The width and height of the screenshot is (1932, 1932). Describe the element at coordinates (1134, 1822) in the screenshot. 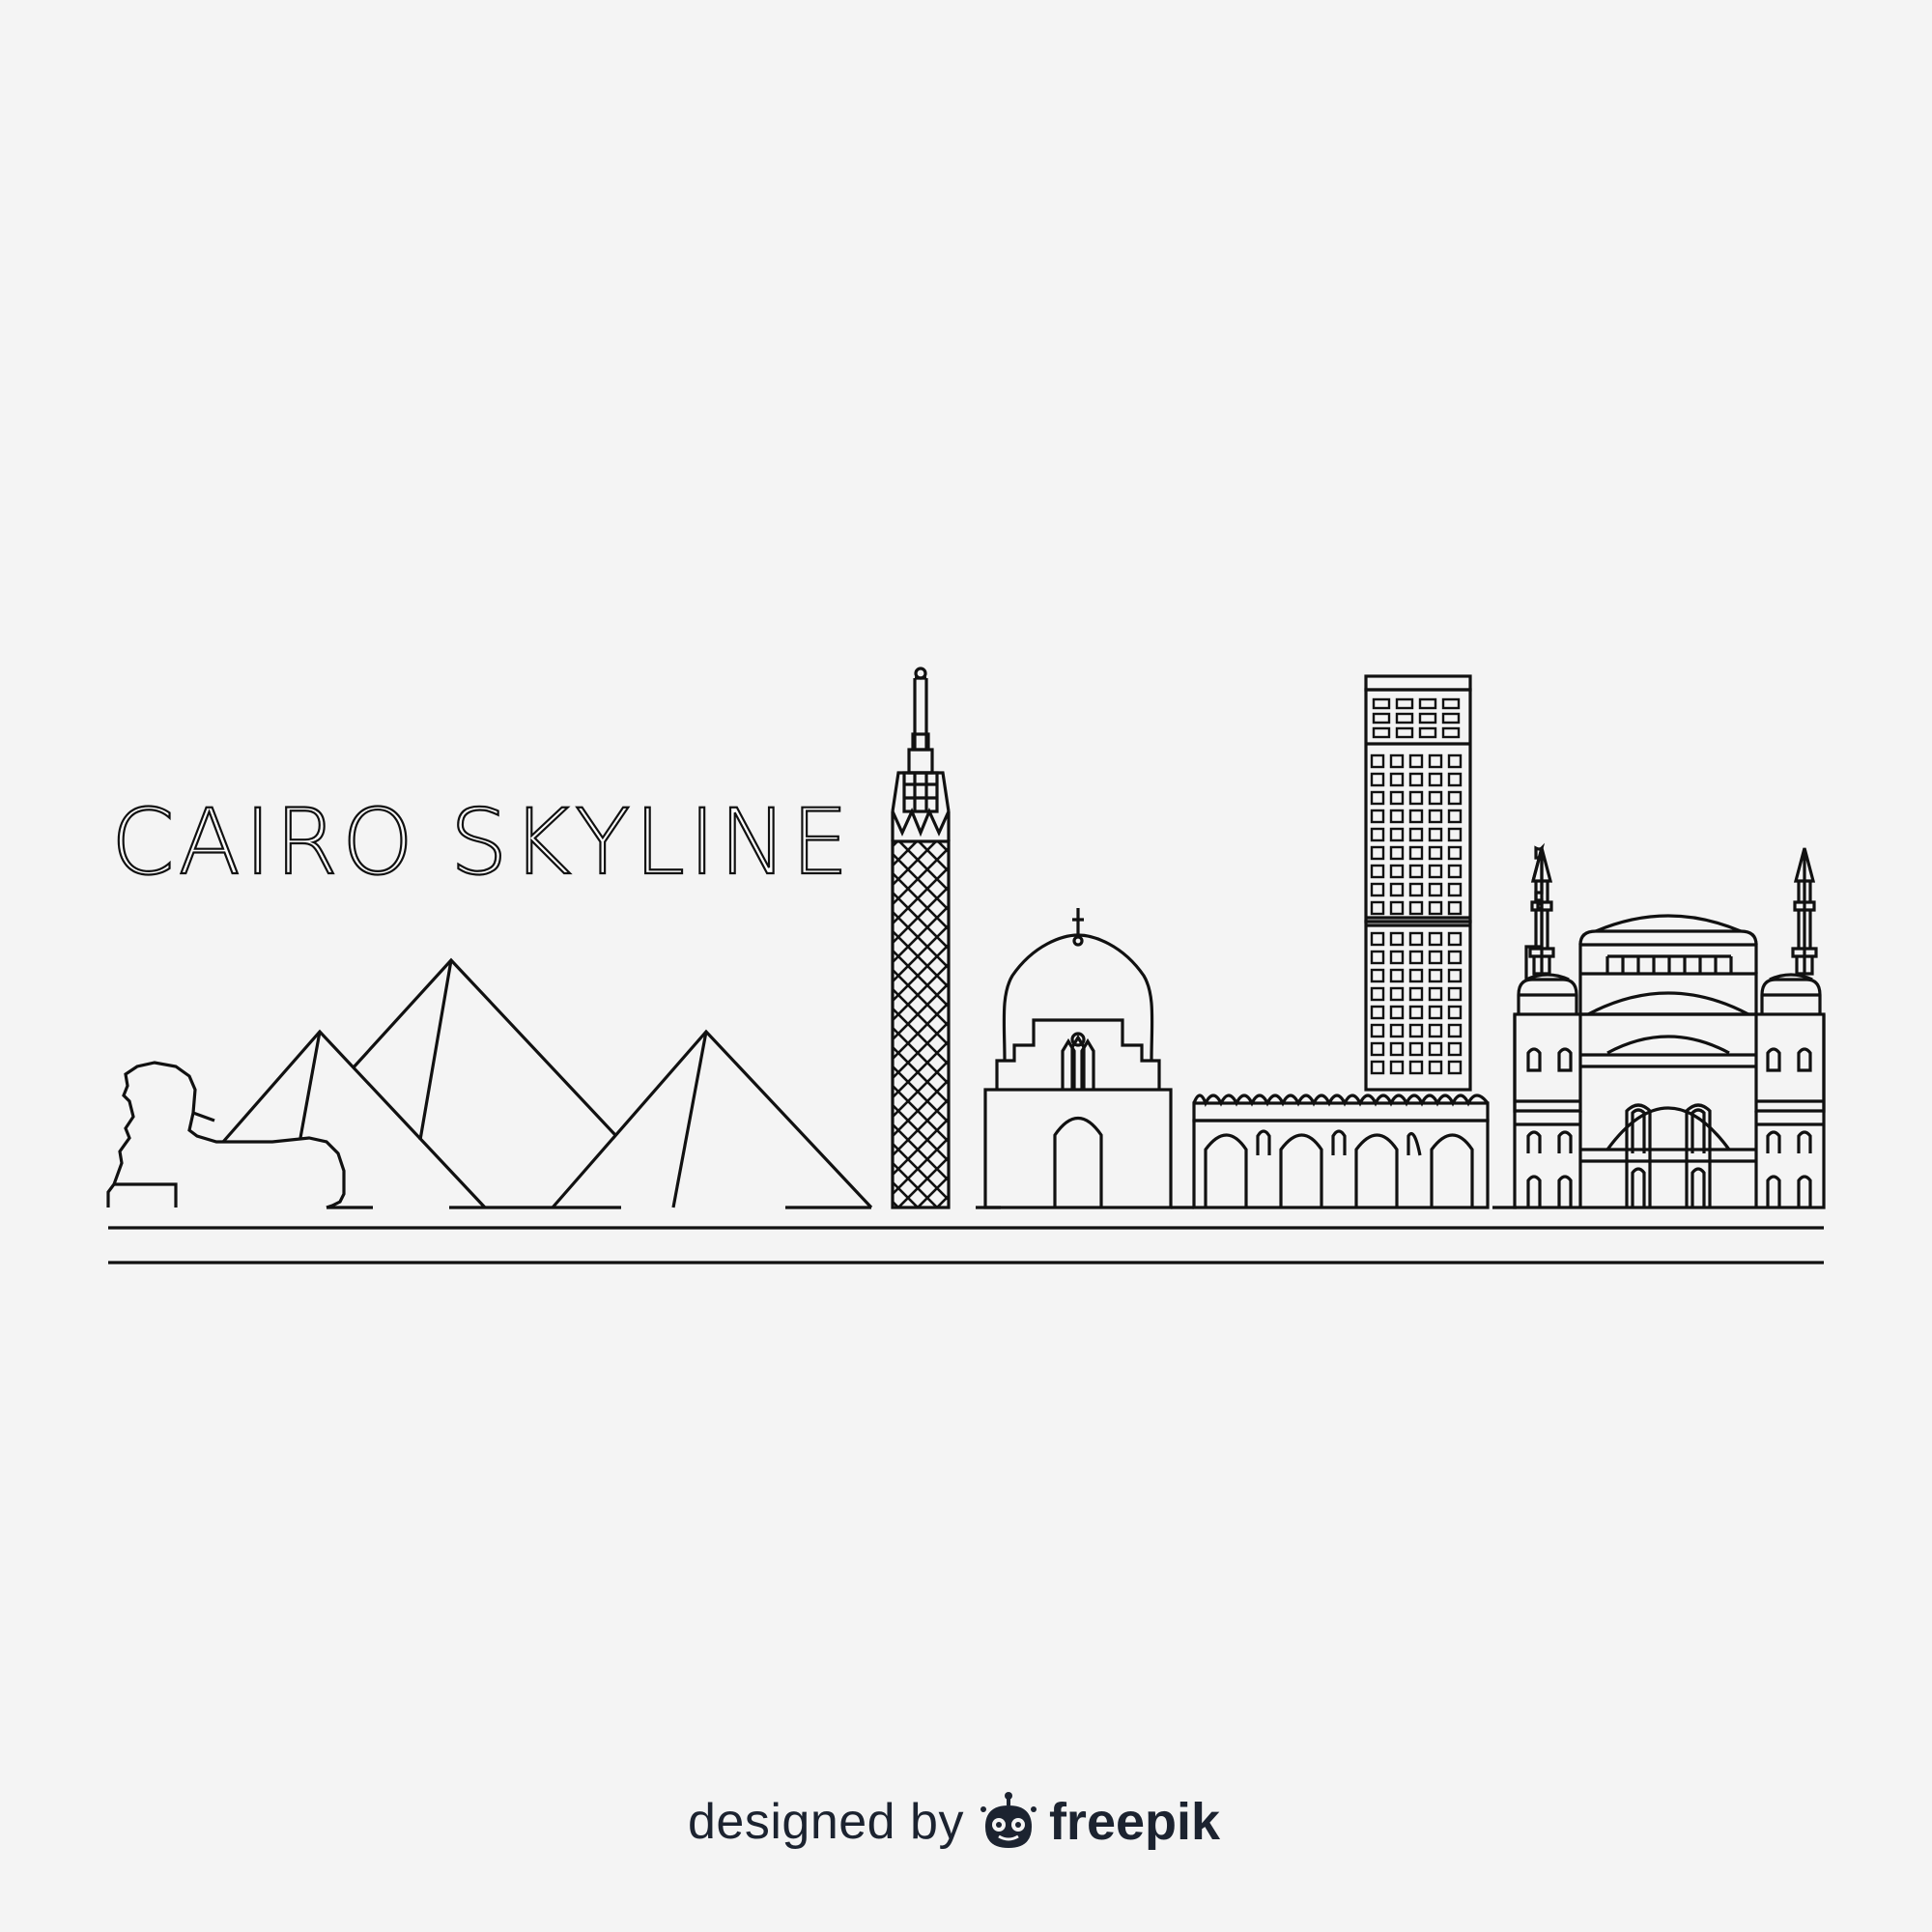

I see `credit-brand: freepik` at that location.